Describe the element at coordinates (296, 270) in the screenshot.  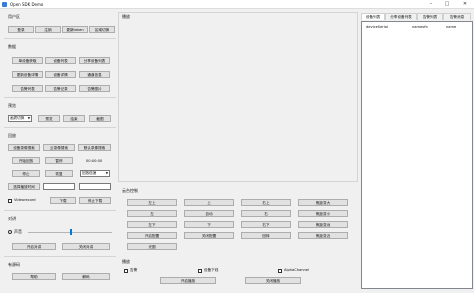
I see `alpha-channel-label: AlphaChannel` at that location.